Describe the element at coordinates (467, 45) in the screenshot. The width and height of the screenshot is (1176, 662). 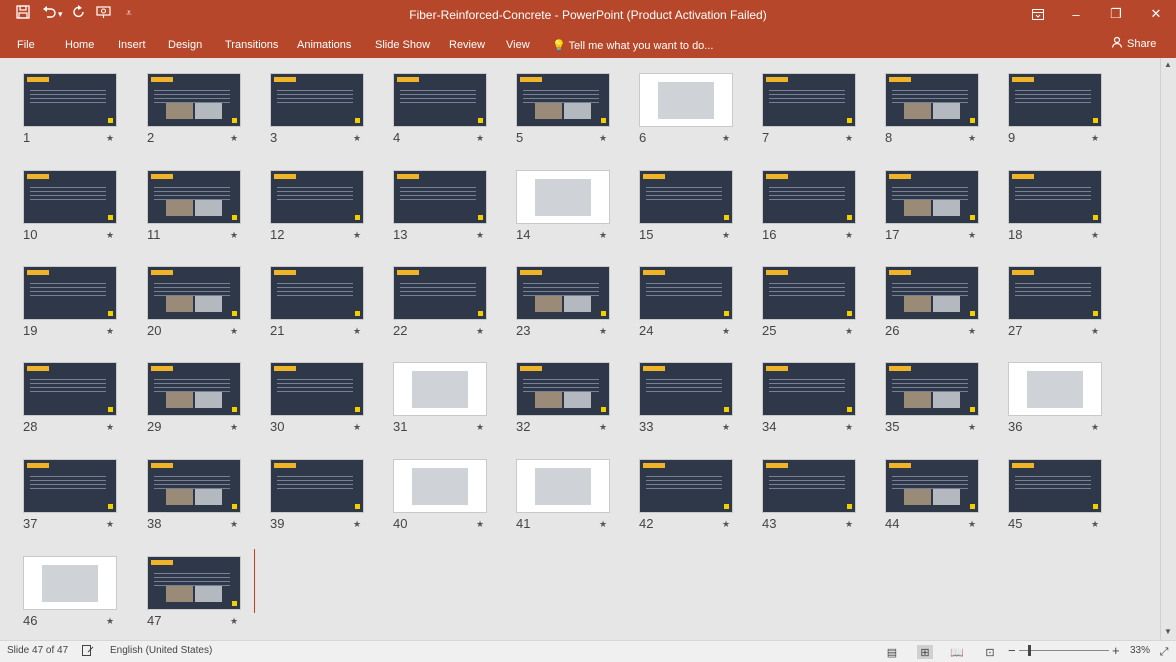
I see `tab-review: Review` at that location.